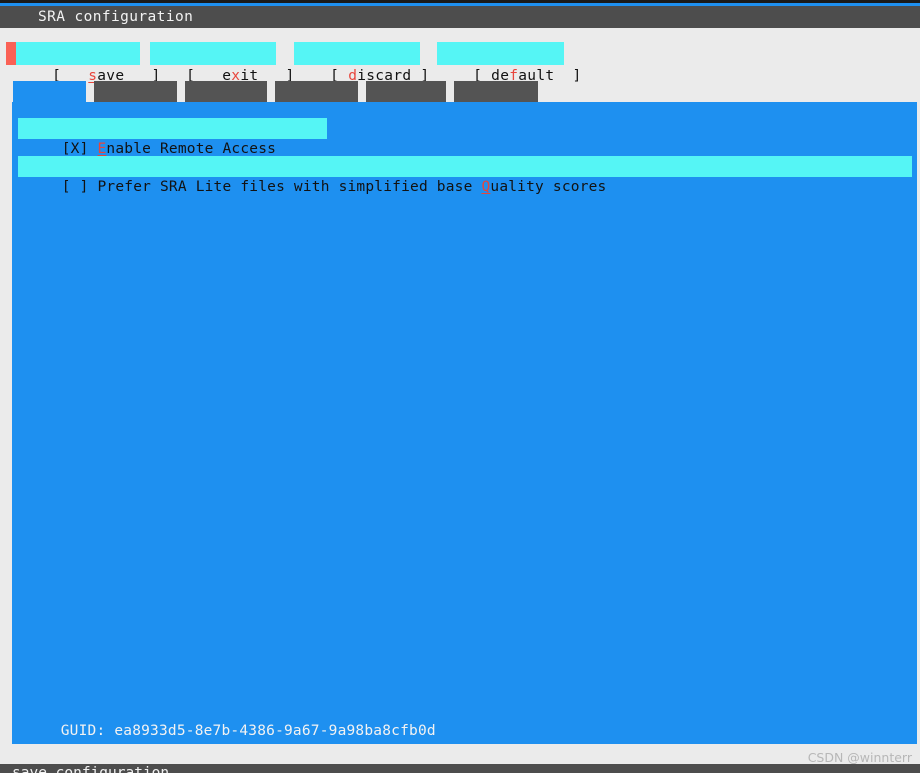 Image resolution: width=920 pixels, height=773 pixels. I want to click on window-title-bar: SRA configuration, so click(460, 17).